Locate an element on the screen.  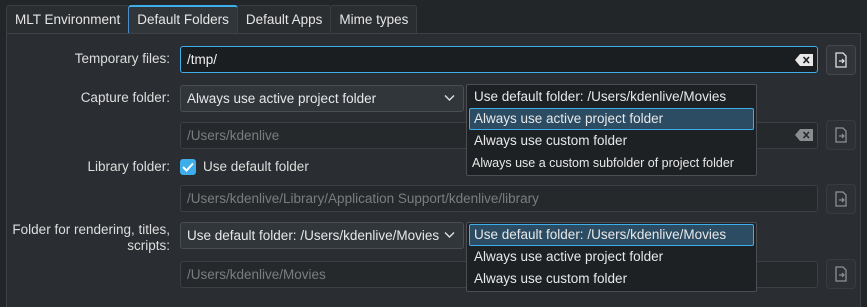
capture-folder-path-placeholder: /Users/kdenlive is located at coordinates (233, 135).